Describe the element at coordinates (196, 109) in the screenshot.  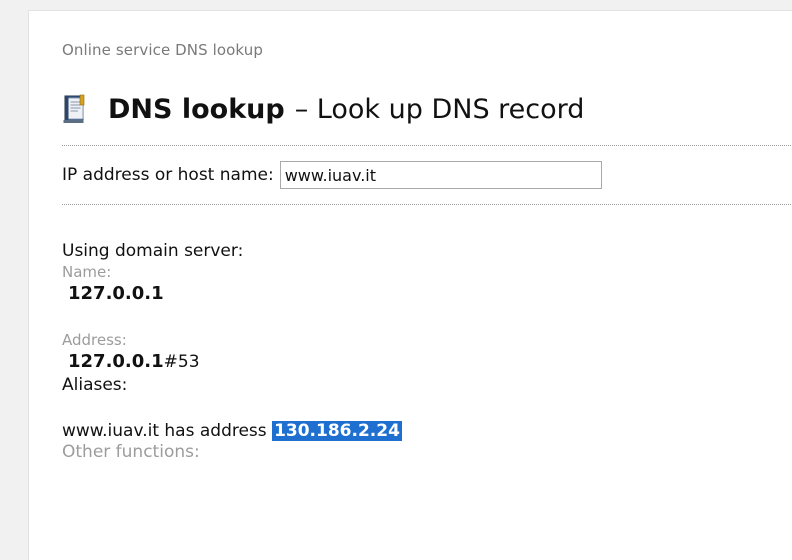
I see `page-title: DNS lookup` at that location.